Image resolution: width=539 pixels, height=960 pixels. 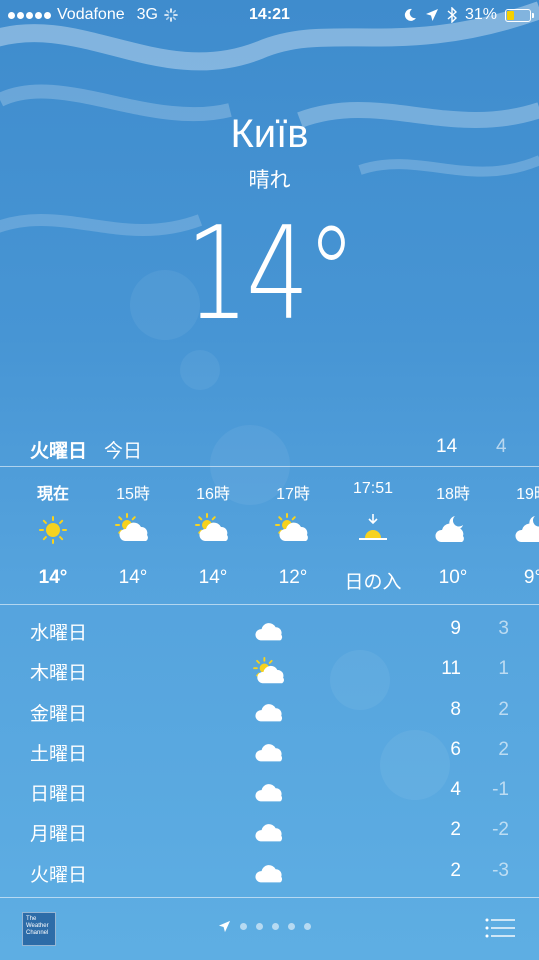 I want to click on status-bar: Vodafone 3G 14:21 31%, so click(x=269, y=15).